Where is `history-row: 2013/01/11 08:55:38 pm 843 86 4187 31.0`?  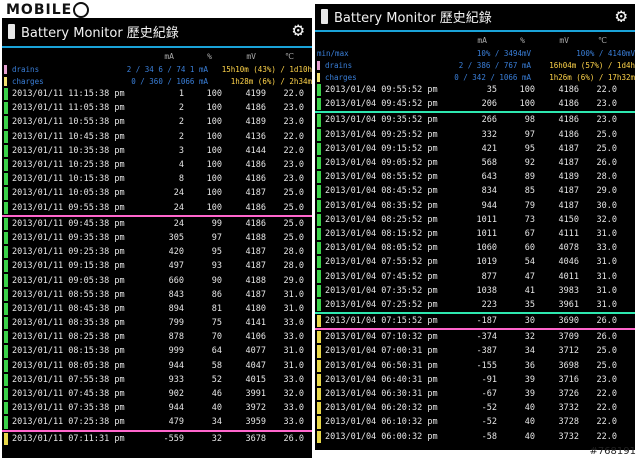
history-row: 2013/01/11 08:55:38 pm 843 86 4187 31.0 is located at coordinates (157, 295).